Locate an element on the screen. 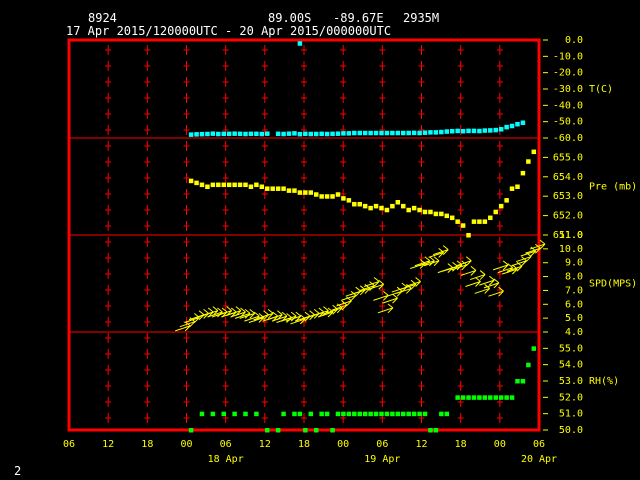 The height and width of the screenshot is (480, 640). wind-tick-label: 4.0 is located at coordinates (574, 332).